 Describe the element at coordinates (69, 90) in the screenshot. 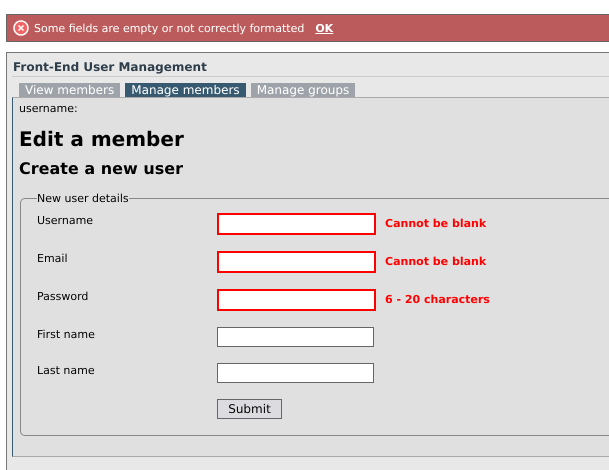

I see `tab: View members` at that location.